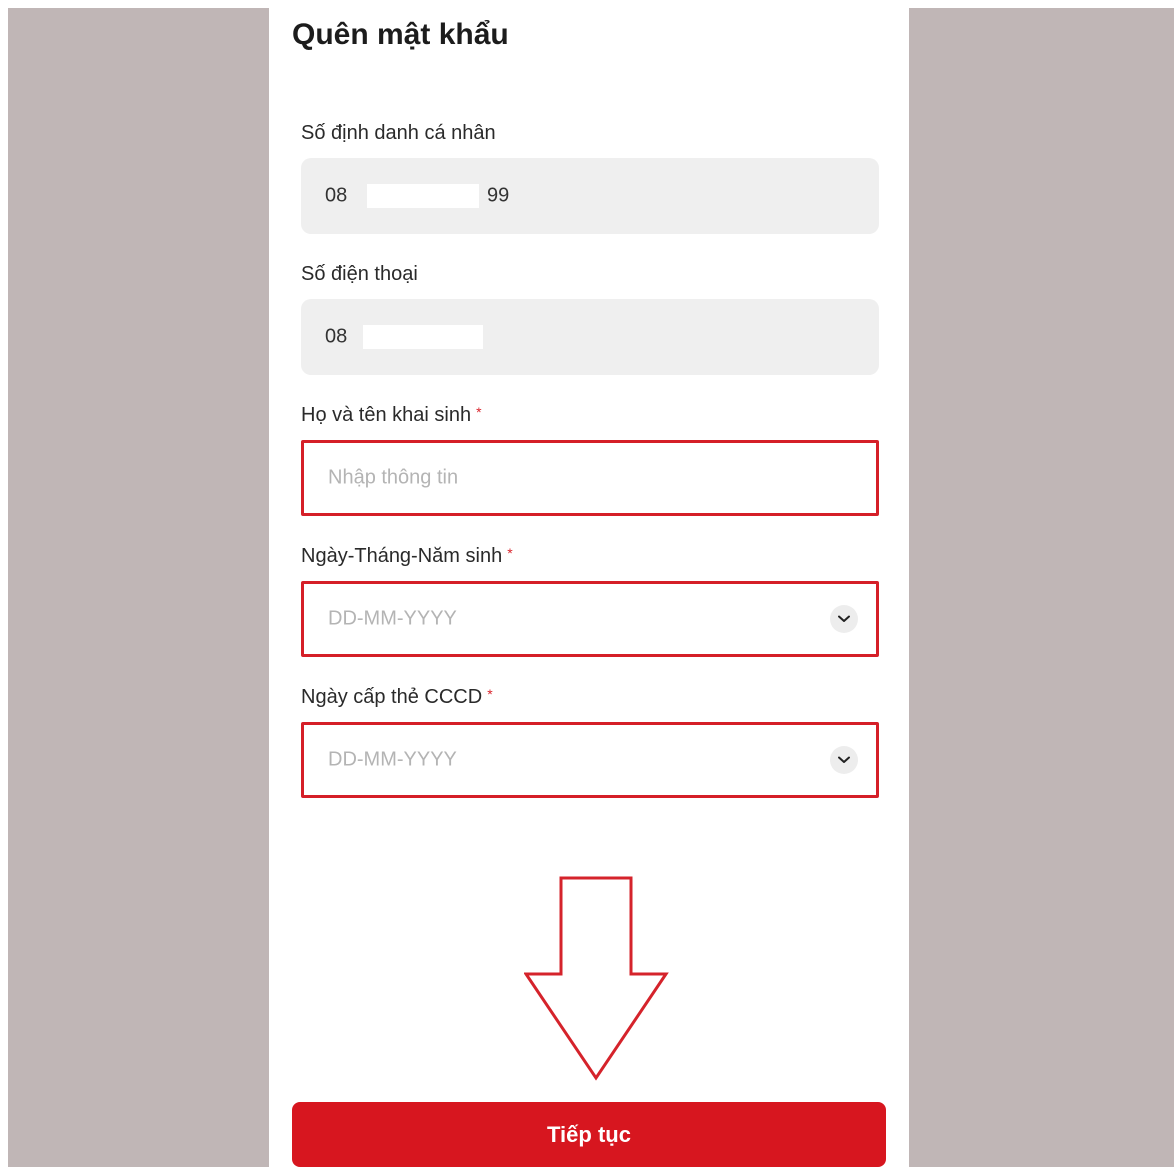  Describe the element at coordinates (359, 274) in the screenshot. I see `phone-label: Số điện thoại` at that location.